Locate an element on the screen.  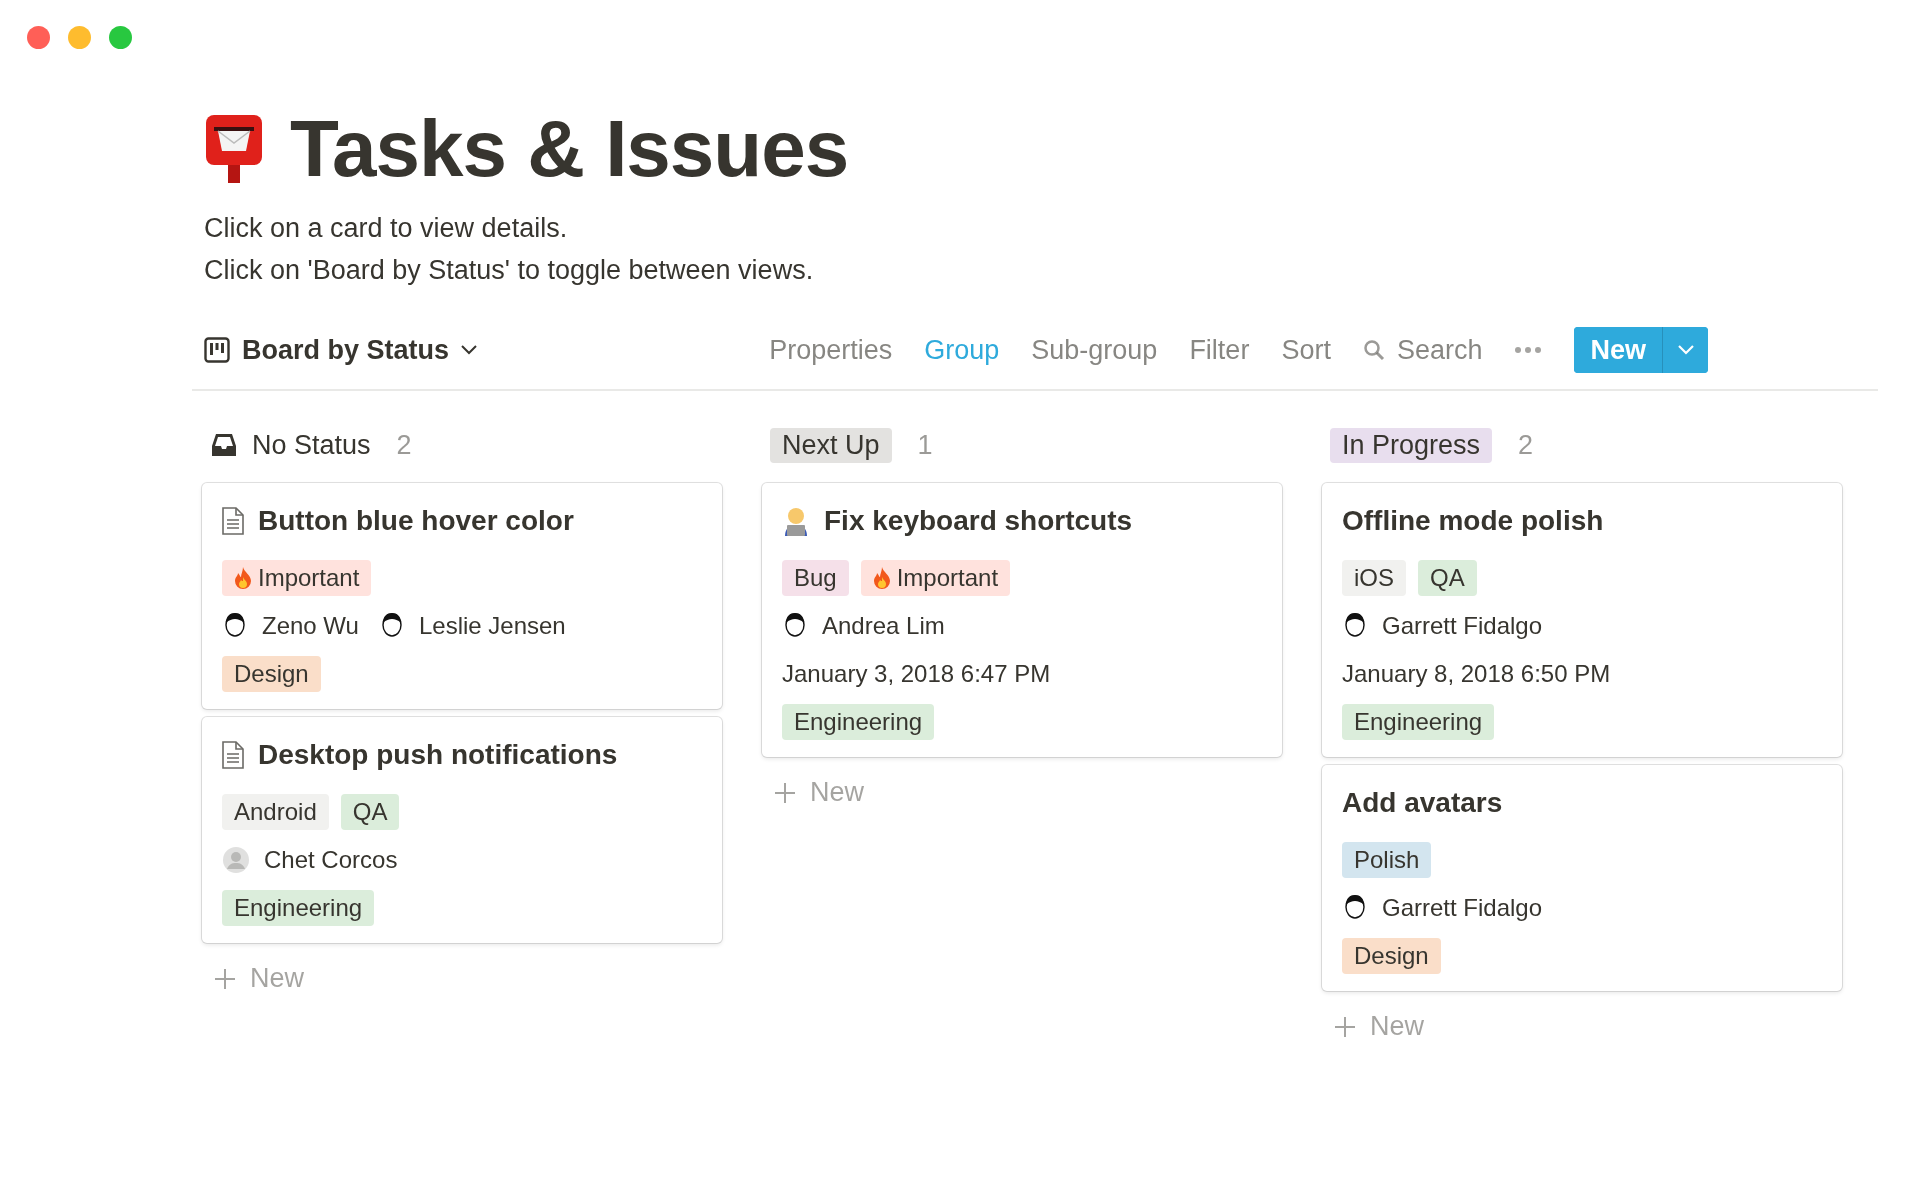
task-card: Button blue hover color Important Zeno Wu Leslie Jensen Design is located at coordinates (462, 596).